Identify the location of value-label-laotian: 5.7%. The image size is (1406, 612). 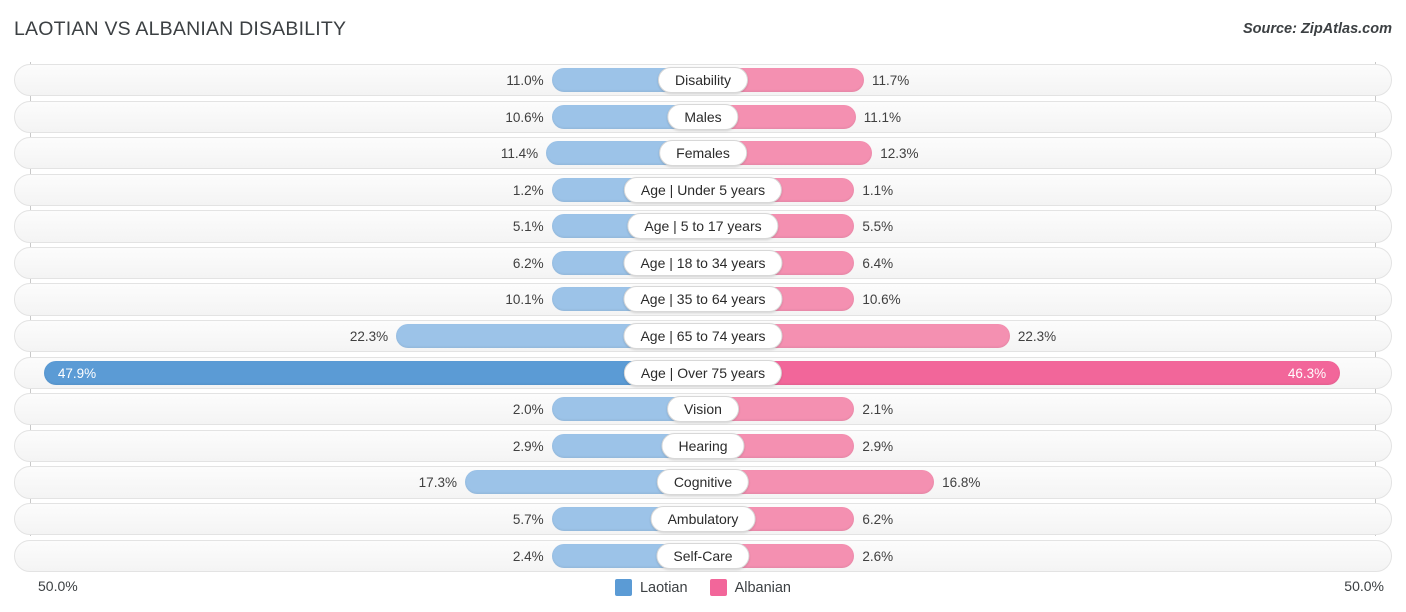
(528, 519).